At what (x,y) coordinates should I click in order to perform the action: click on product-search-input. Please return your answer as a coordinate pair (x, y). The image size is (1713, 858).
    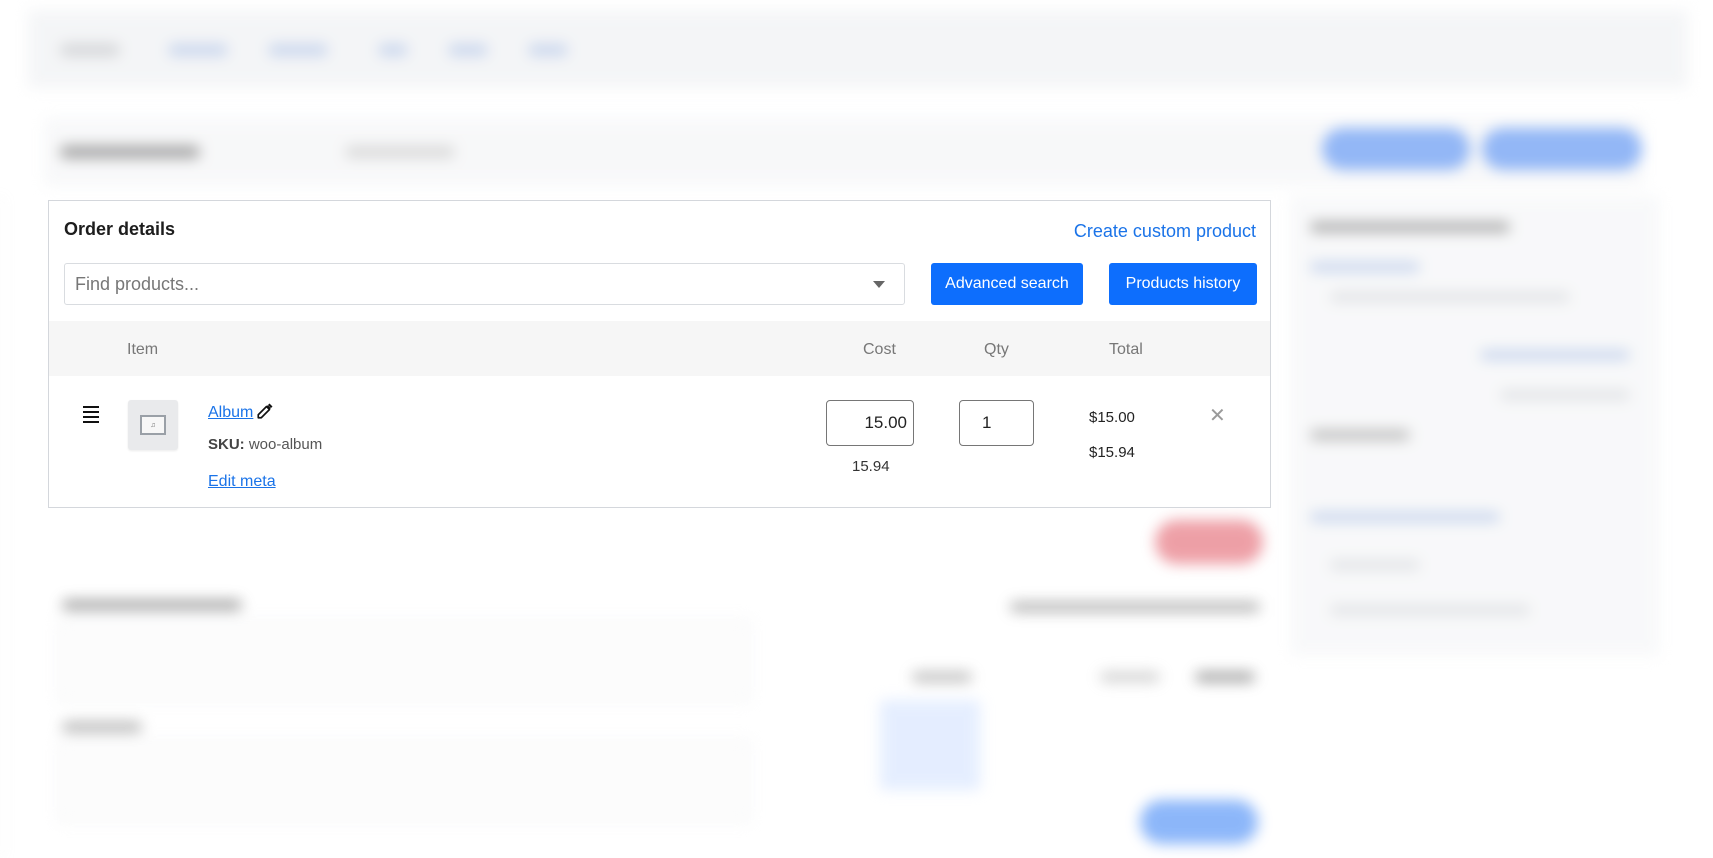
    Looking at the image, I should click on (455, 284).